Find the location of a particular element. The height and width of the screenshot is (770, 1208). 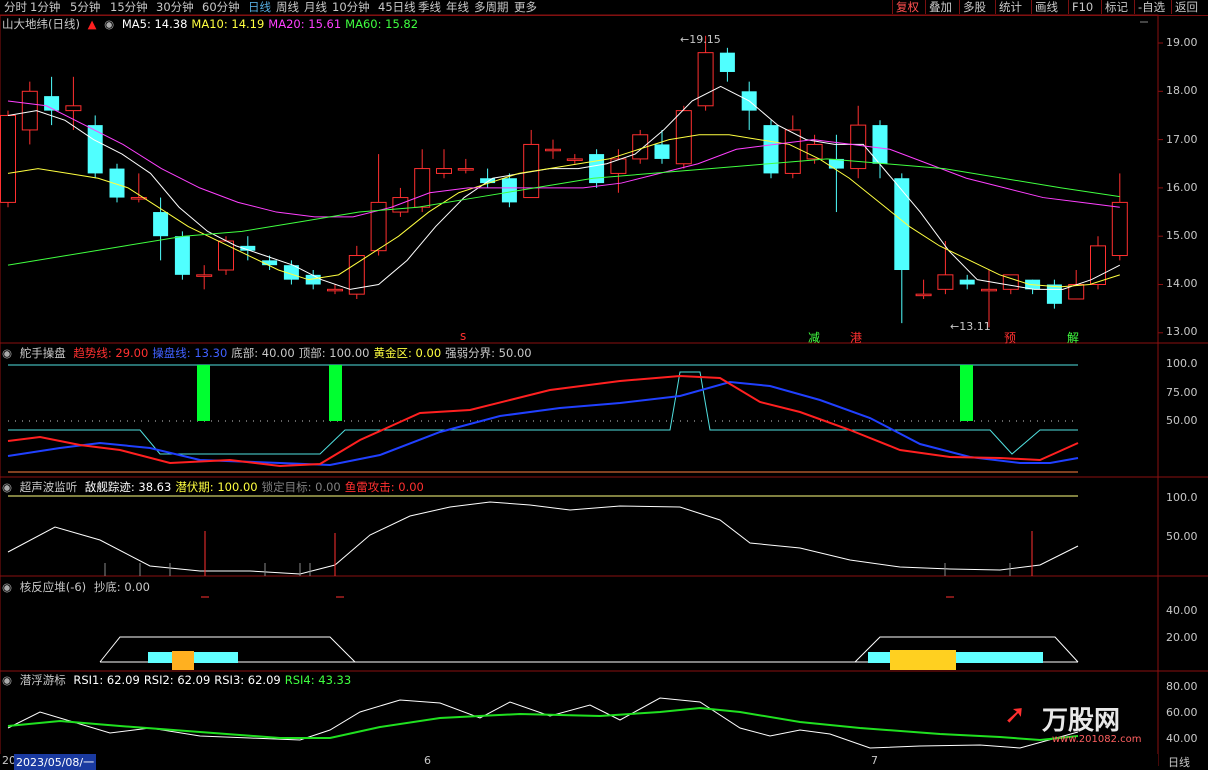

signal-marker-3: 预 is located at coordinates (1010, 338).